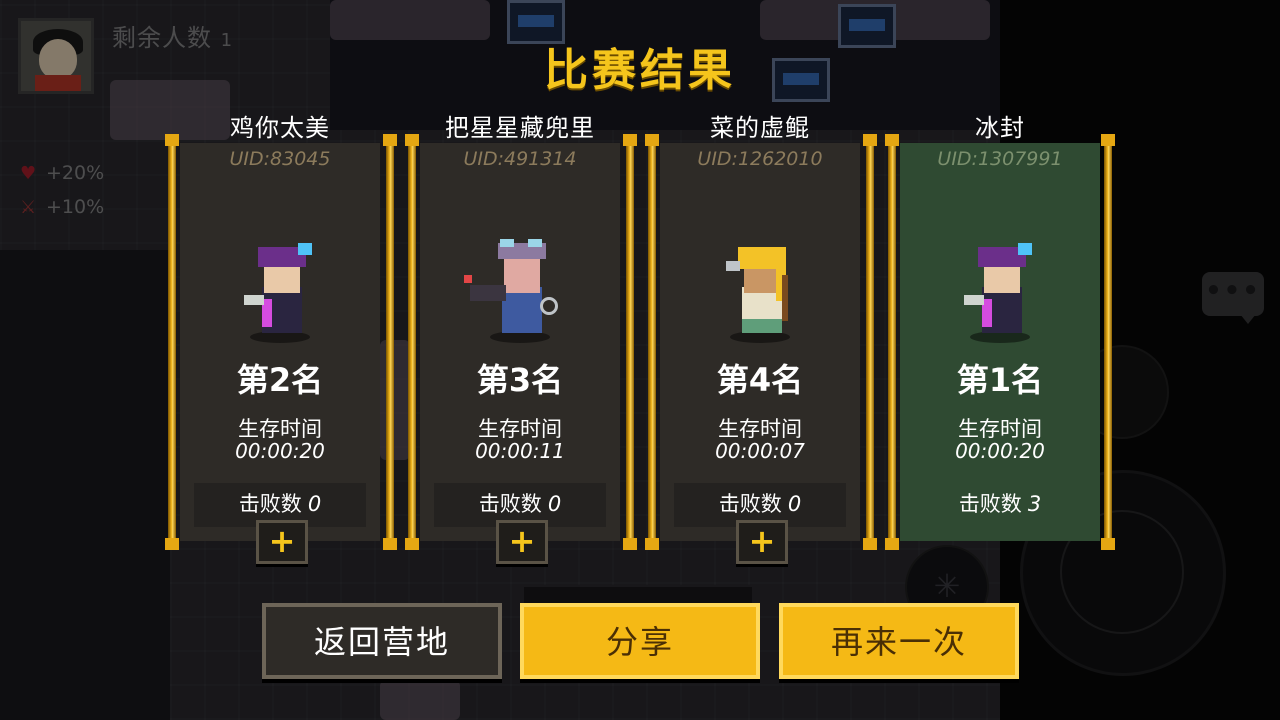 The image size is (1280, 720). What do you see at coordinates (760, 380) in the screenshot?
I see `player-rank: 第4名` at bounding box center [760, 380].